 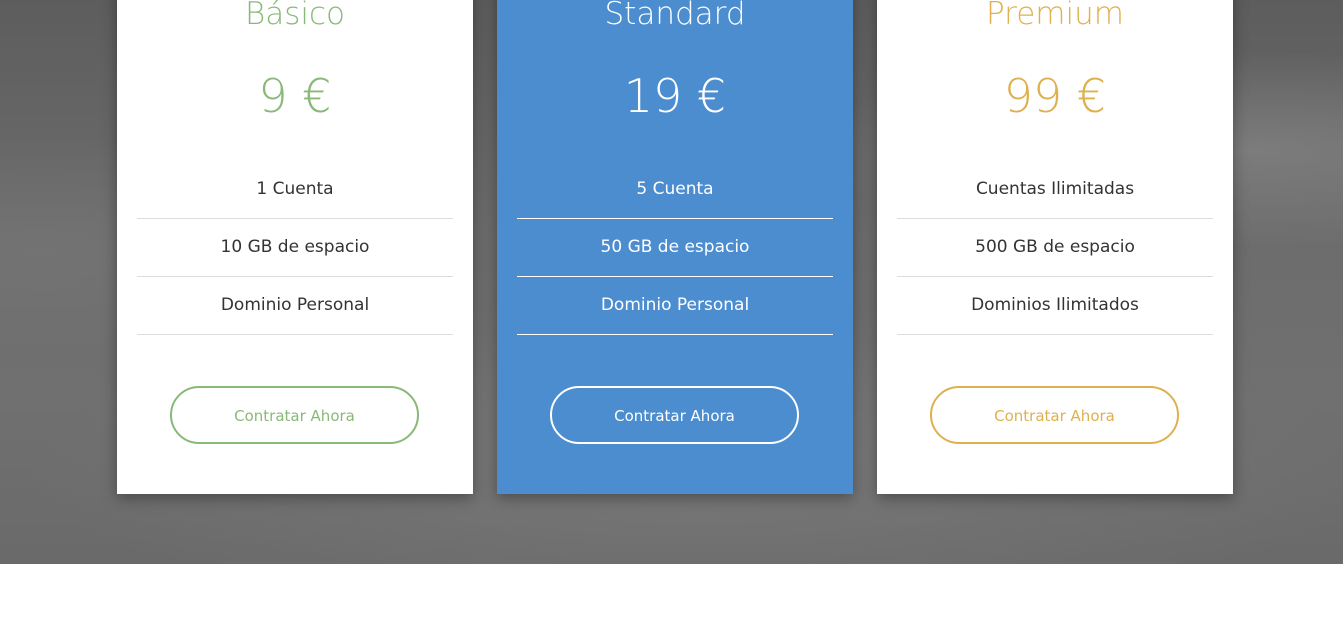 What do you see at coordinates (1055, 190) in the screenshot?
I see `feature-item: Cuentas Ilimitadas` at bounding box center [1055, 190].